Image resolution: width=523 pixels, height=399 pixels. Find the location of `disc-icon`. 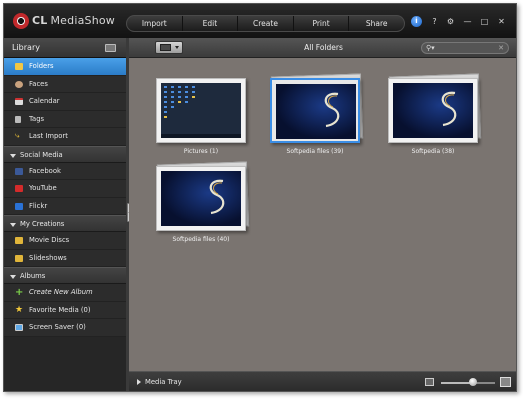

disc-icon is located at coordinates (19, 240).